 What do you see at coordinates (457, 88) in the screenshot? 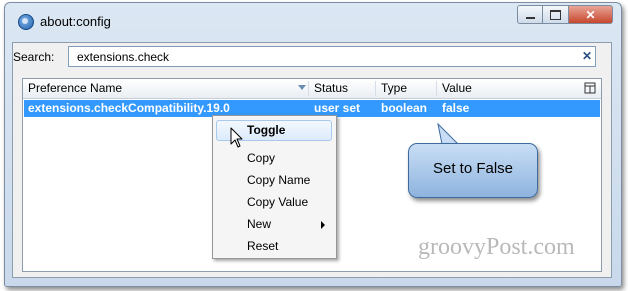
I see `column-header-value: Value` at bounding box center [457, 88].